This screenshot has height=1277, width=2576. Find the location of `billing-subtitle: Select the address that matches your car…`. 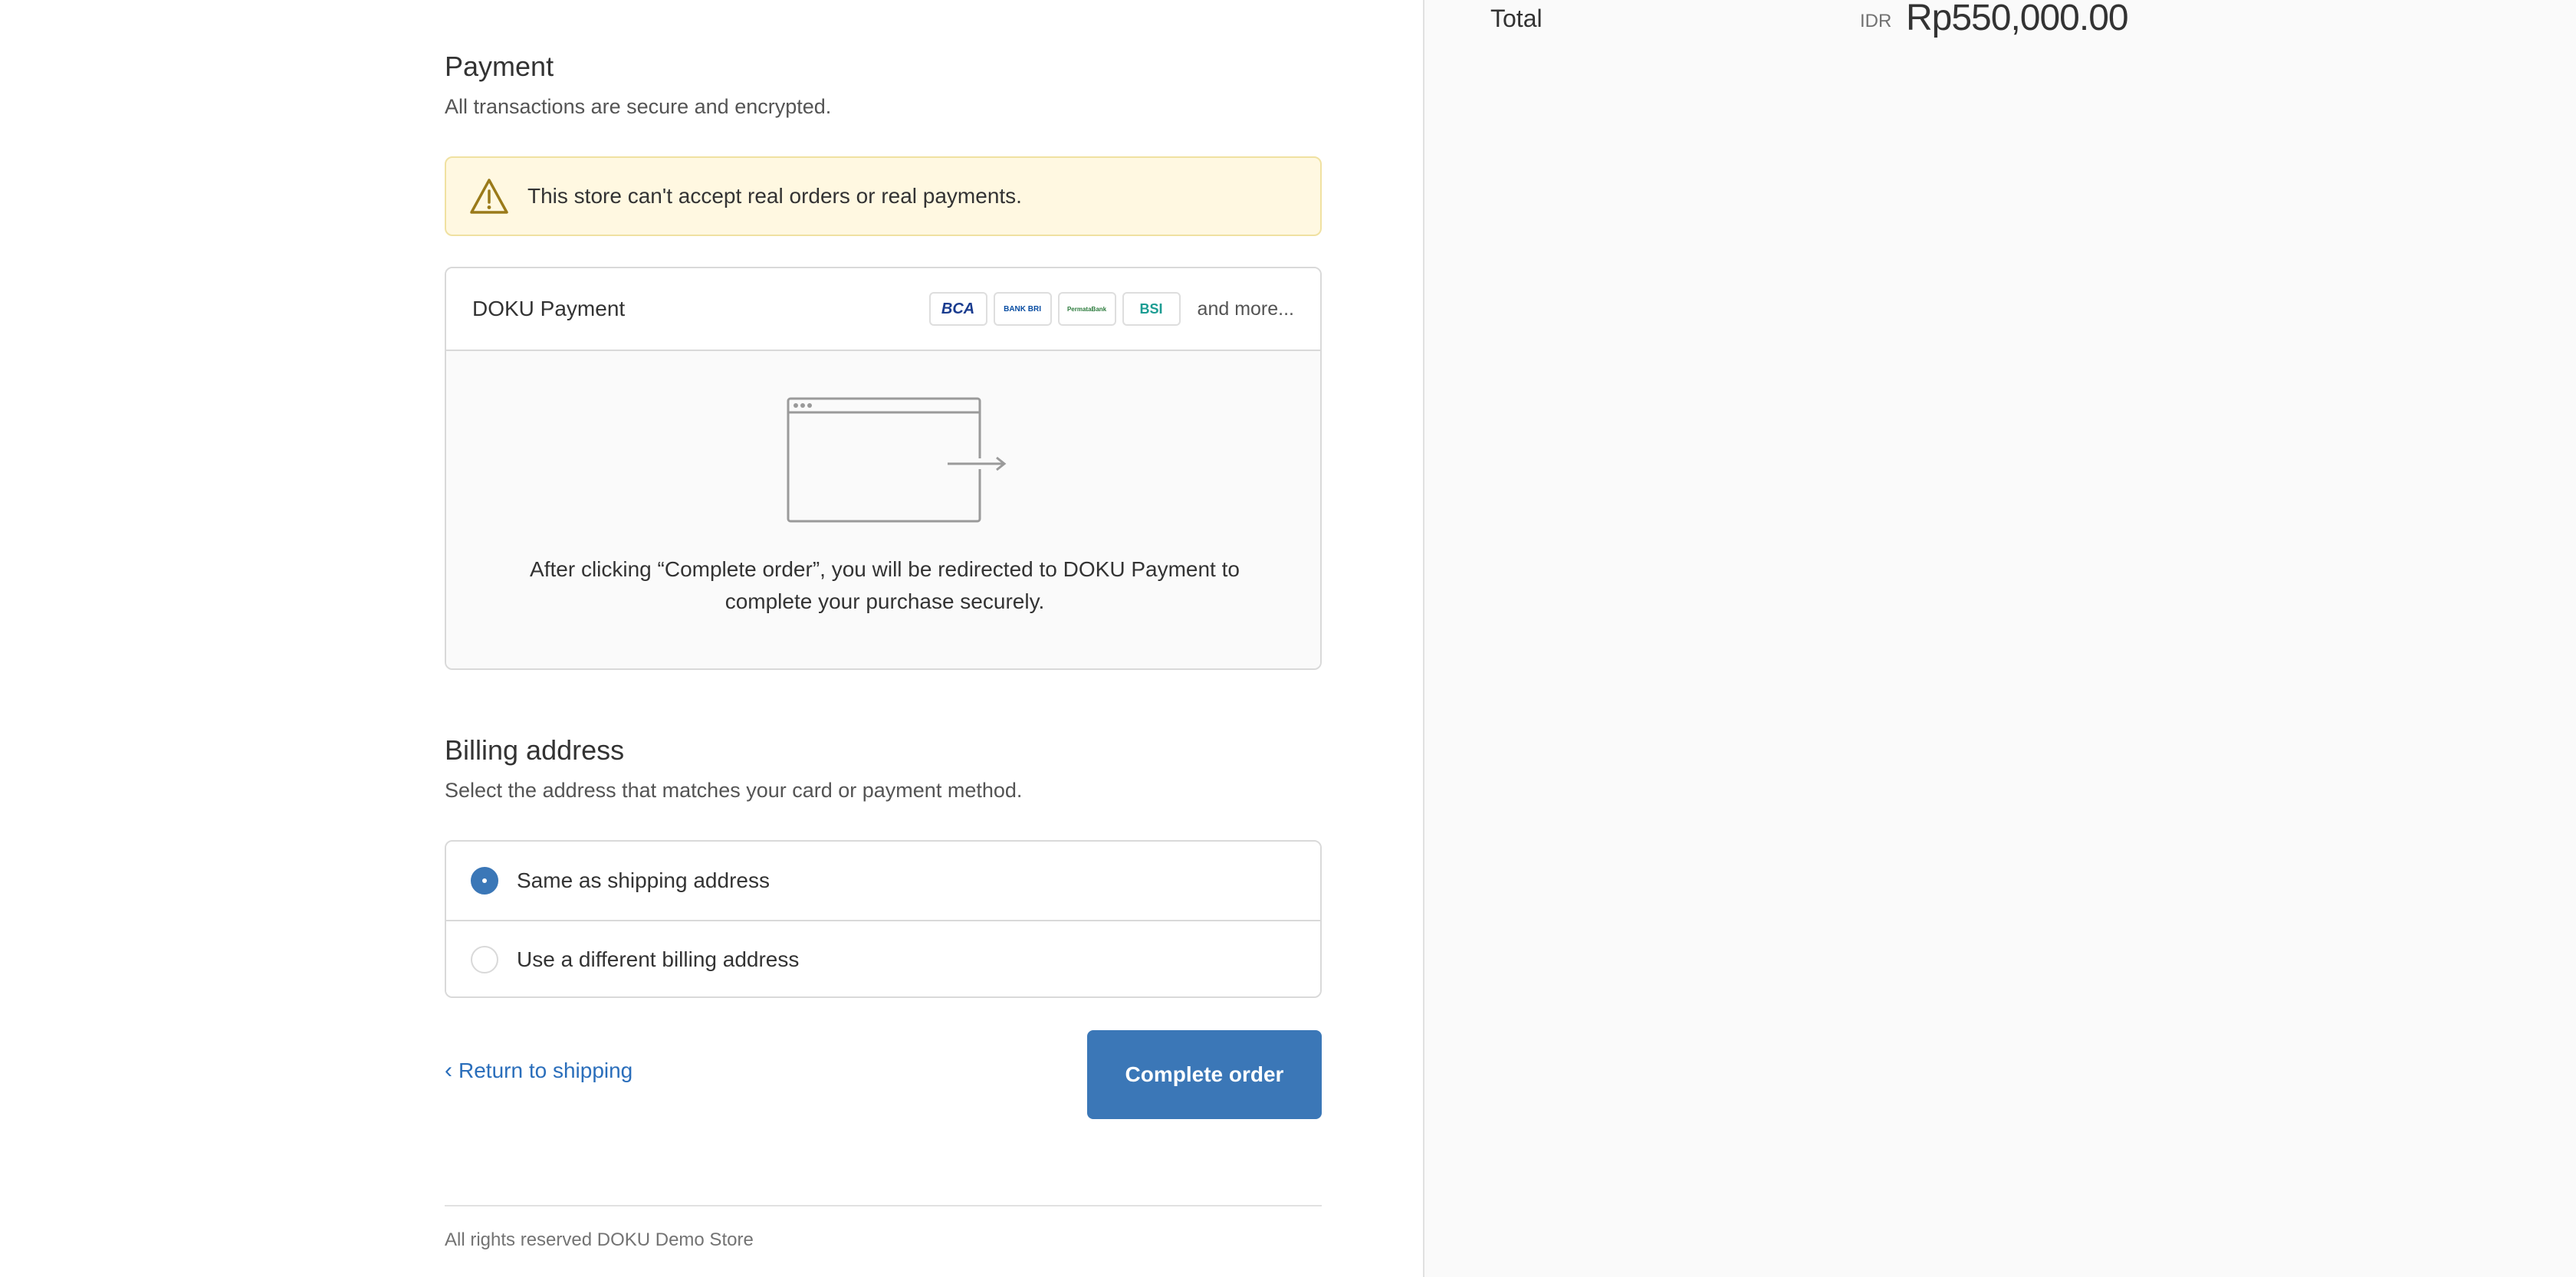

billing-subtitle: Select the address that matches your car… is located at coordinates (734, 790).